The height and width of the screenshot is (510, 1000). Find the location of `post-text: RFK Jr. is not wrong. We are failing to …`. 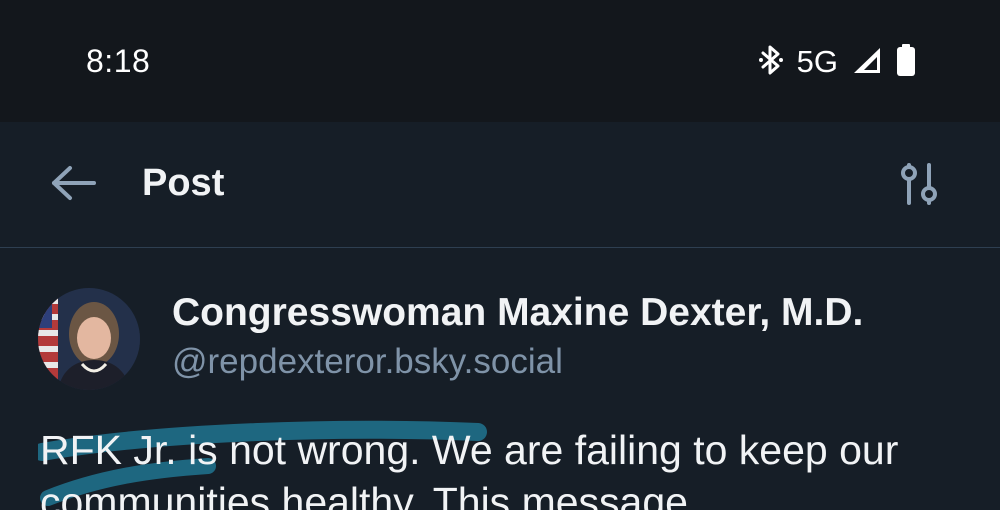

post-text: RFK Jr. is not wrong. We are failing to … is located at coordinates (469, 468).